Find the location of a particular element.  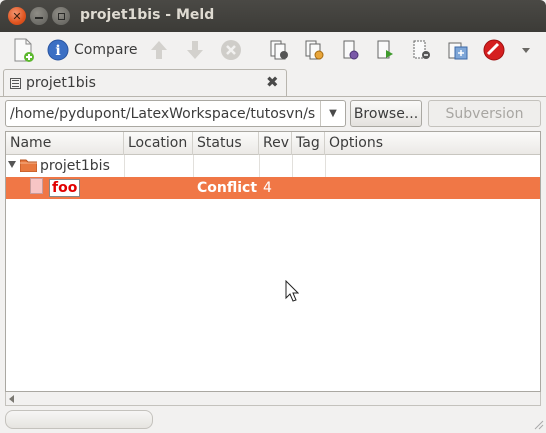

stop-button is located at coordinates (231, 50).